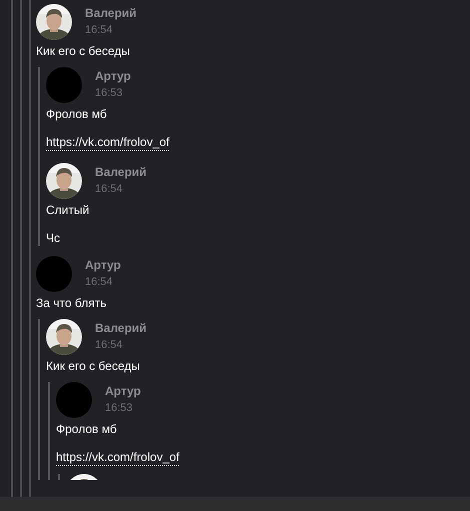  Describe the element at coordinates (72, 303) in the screenshot. I see `message-text: За что блять` at that location.